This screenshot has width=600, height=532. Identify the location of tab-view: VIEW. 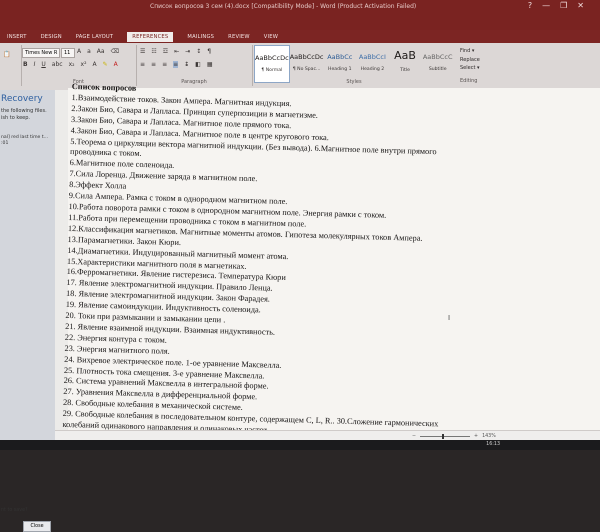
(271, 37).